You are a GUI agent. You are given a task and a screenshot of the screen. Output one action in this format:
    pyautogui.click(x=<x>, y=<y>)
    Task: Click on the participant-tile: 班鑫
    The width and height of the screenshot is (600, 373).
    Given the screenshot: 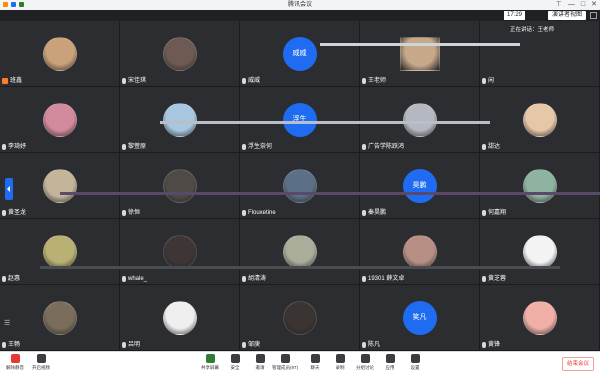 What is the action you would take?
    pyautogui.click(x=60, y=54)
    